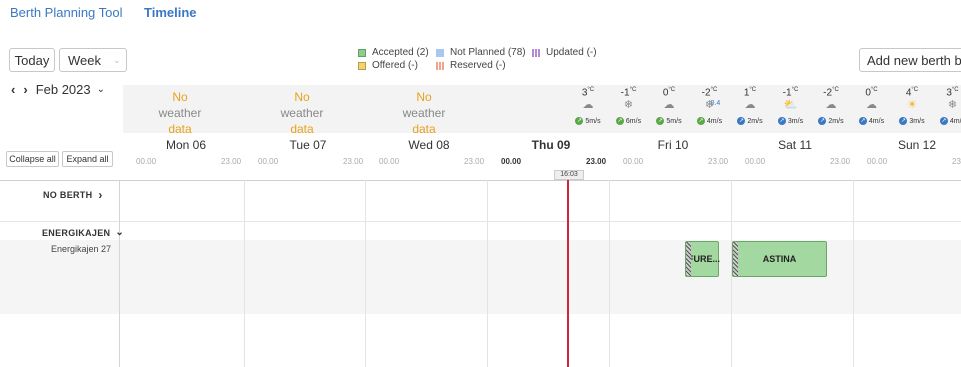 Image resolution: width=961 pixels, height=367 pixels. What do you see at coordinates (302, 113) in the screenshot?
I see `no-weather-tue: No weather data` at bounding box center [302, 113].